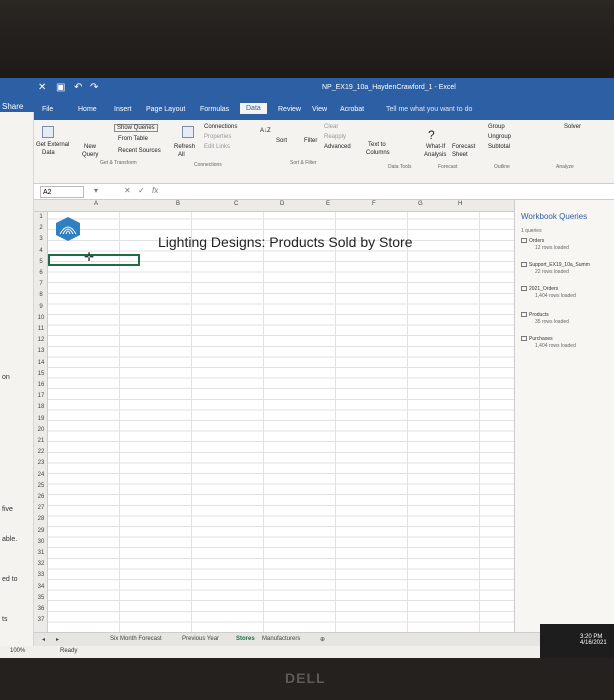 The height and width of the screenshot is (700, 614). I want to click on redo-icon: ↷, so click(94, 87).